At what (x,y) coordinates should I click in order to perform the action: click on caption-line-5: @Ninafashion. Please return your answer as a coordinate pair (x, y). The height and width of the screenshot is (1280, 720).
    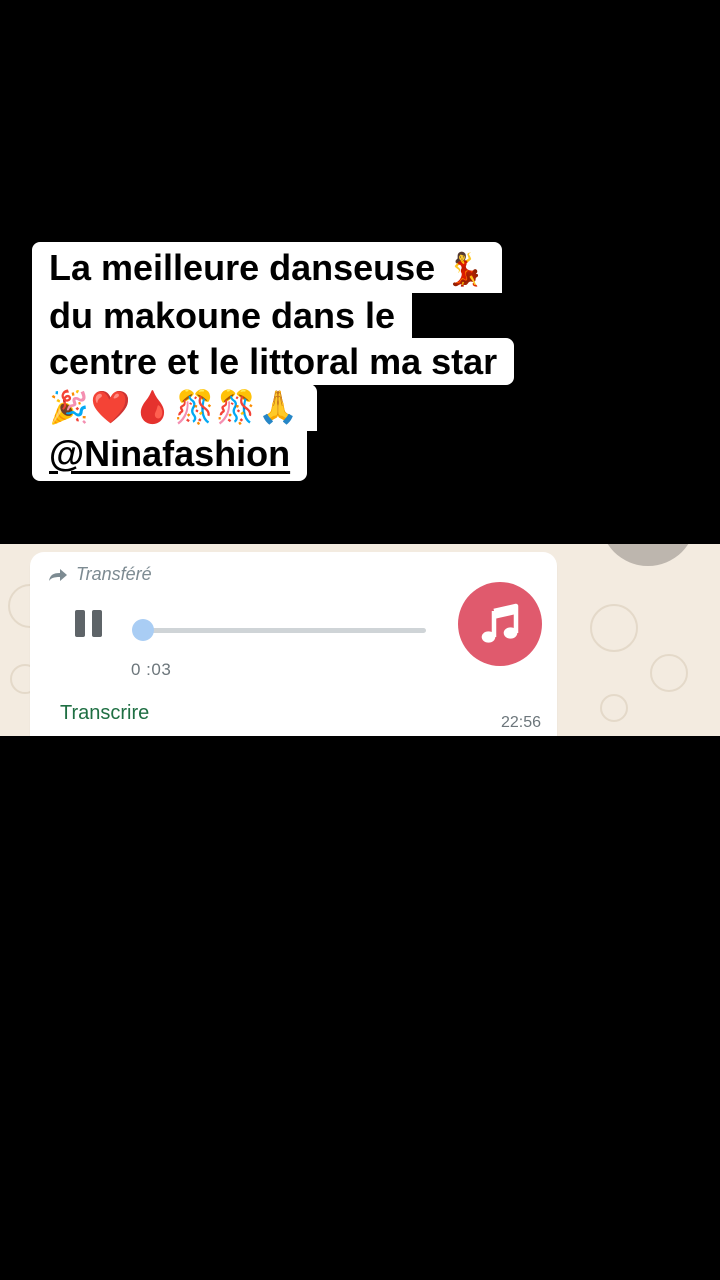
    Looking at the image, I should click on (170, 455).